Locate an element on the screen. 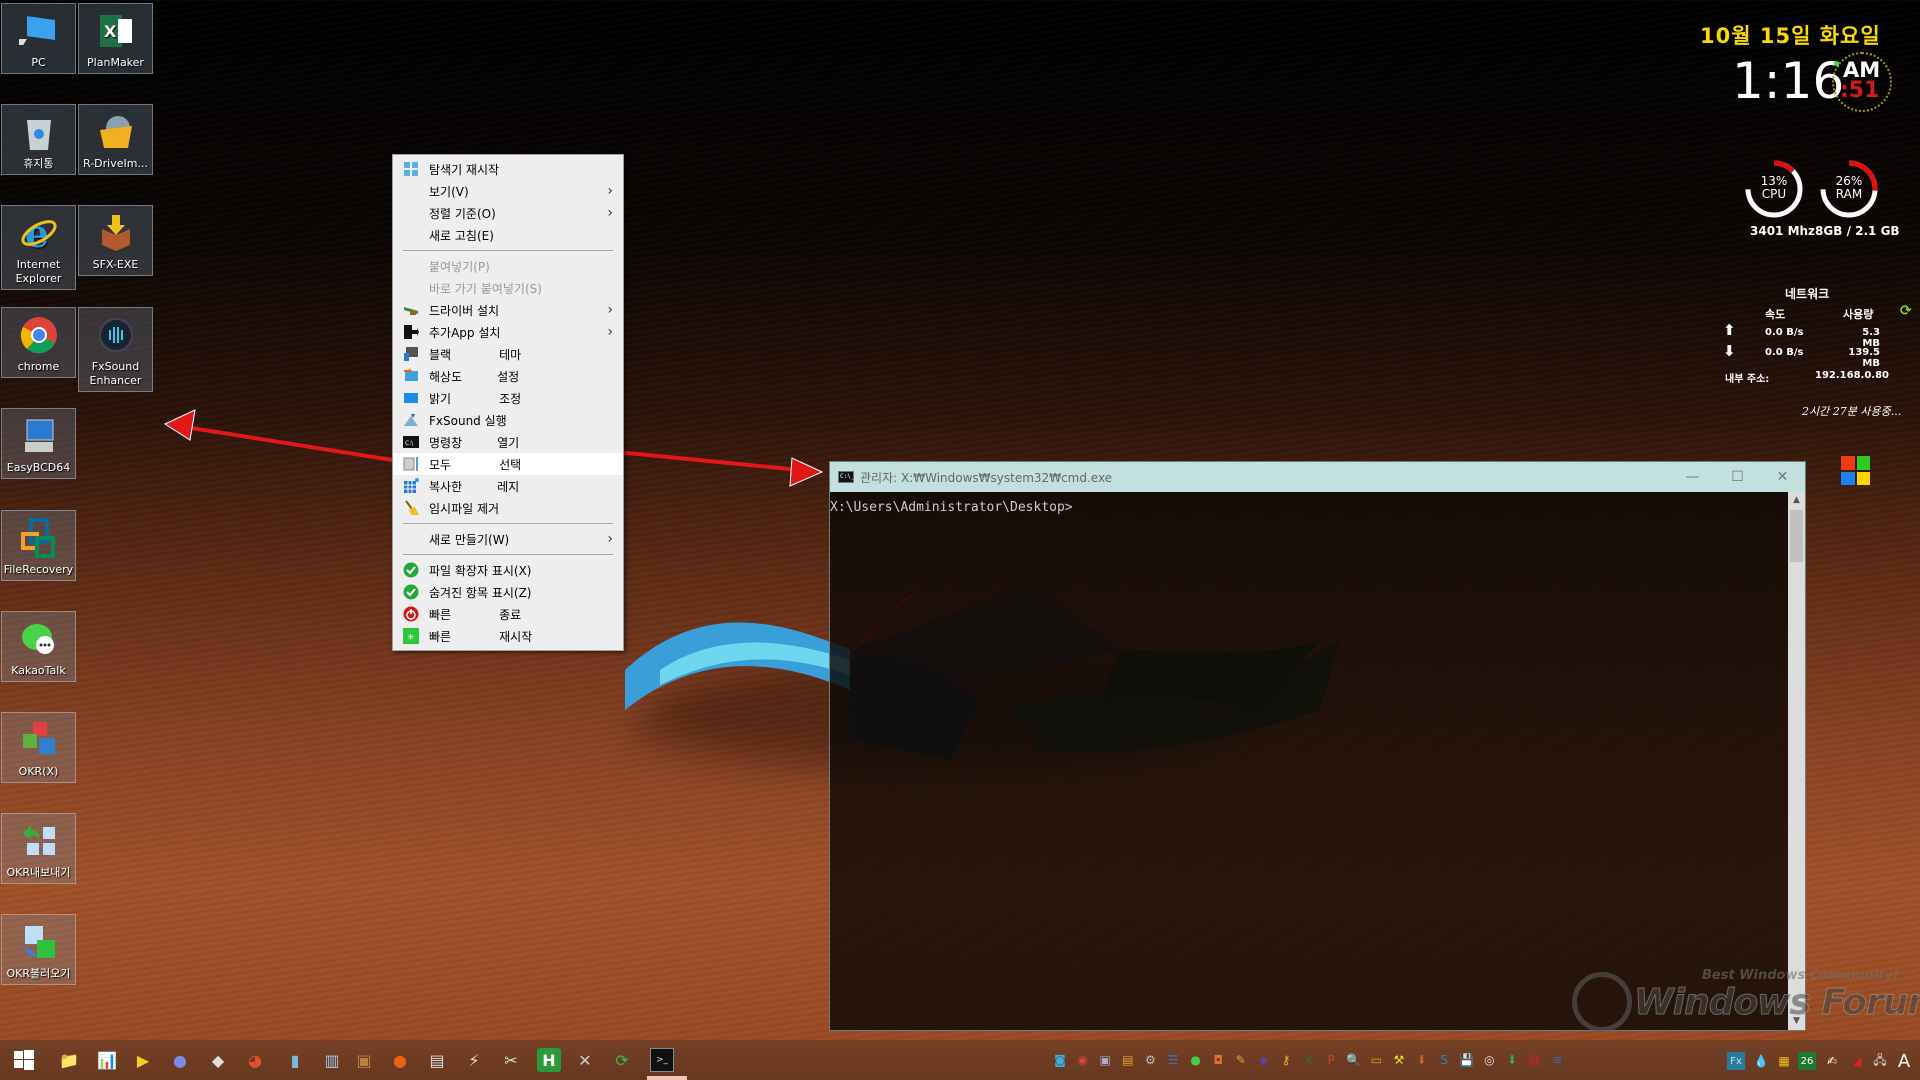 The width and height of the screenshot is (1920, 1080). water-drop-icon: 💧 is located at coordinates (1761, 1061).